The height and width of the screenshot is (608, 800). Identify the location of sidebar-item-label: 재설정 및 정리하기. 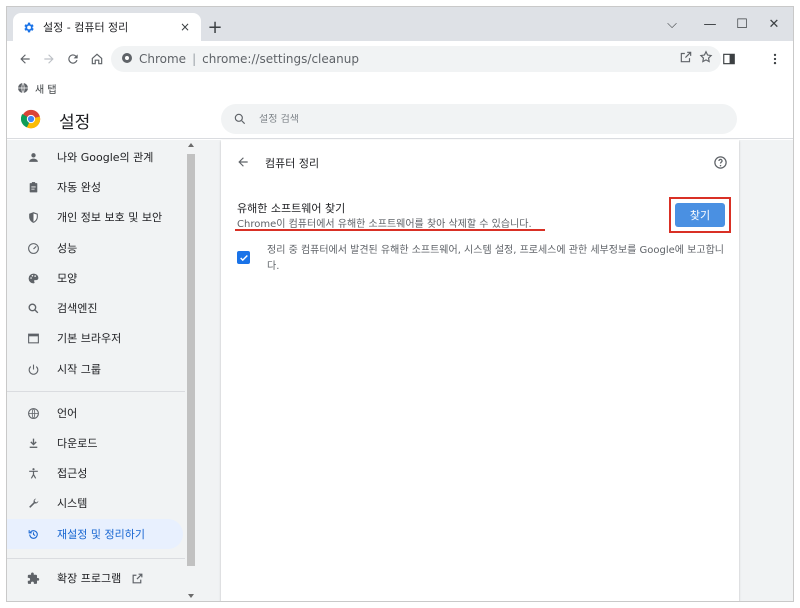
(101, 534).